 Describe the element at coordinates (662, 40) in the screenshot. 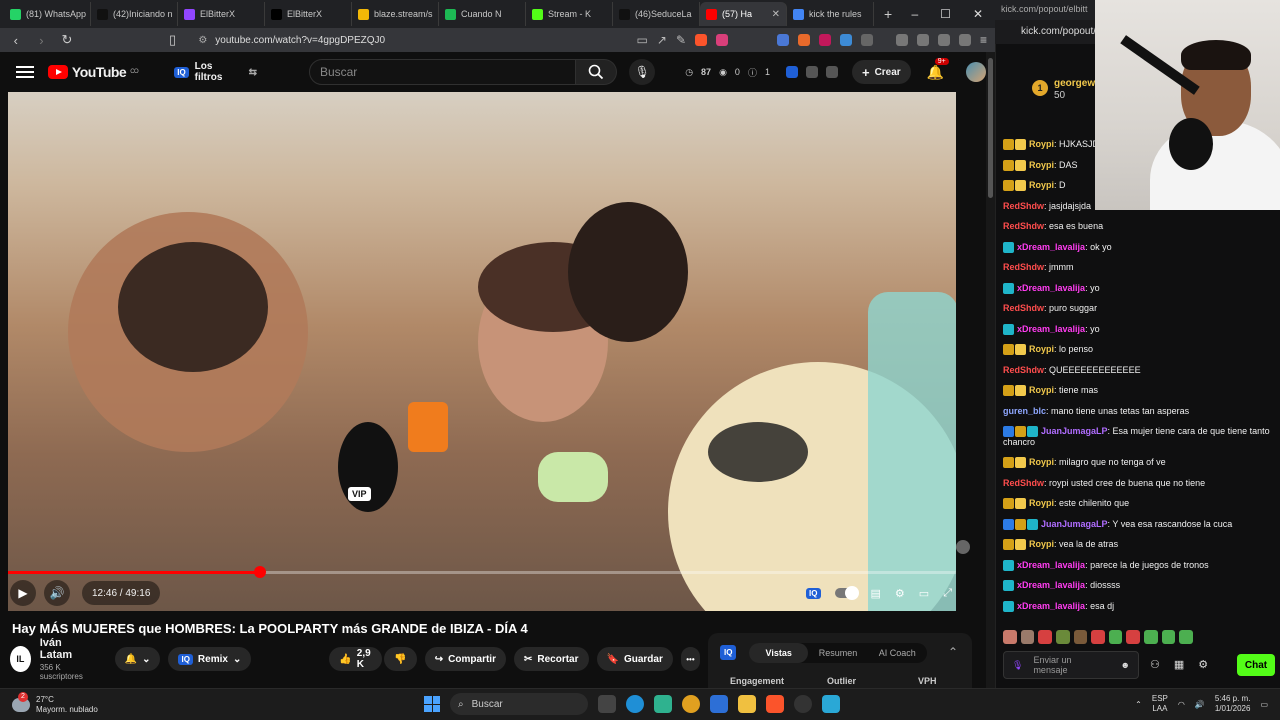

I see `share-icon: ↗` at that location.